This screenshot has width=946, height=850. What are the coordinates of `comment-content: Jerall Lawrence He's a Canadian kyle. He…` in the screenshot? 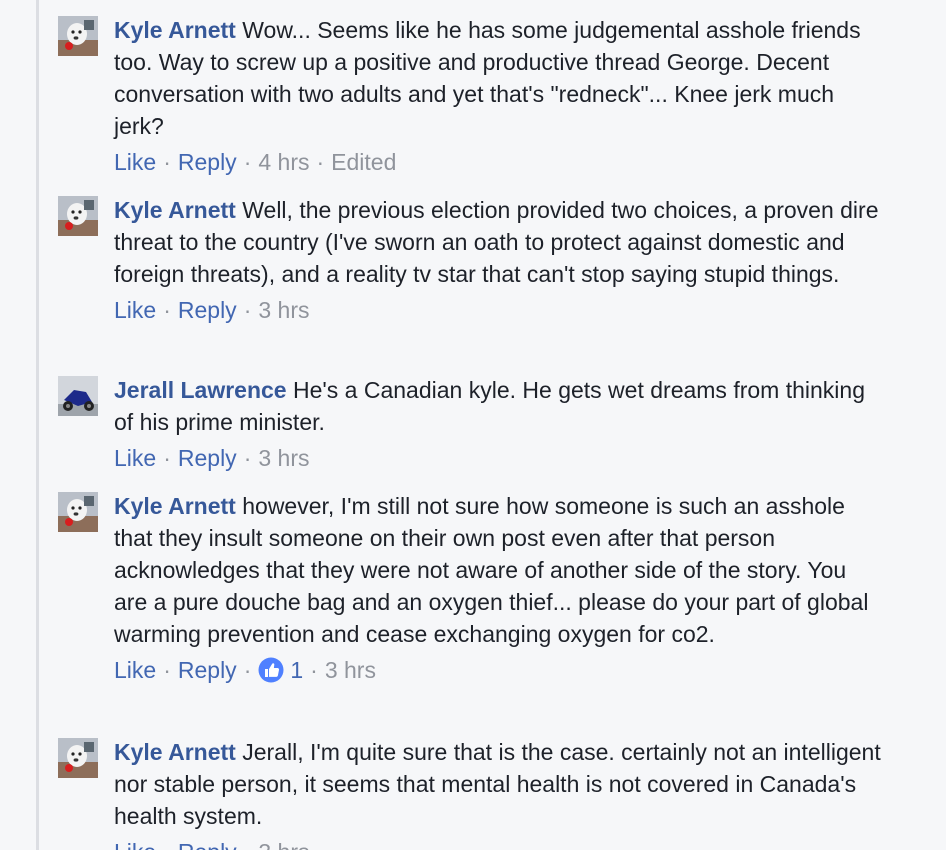 It's located at (499, 424).